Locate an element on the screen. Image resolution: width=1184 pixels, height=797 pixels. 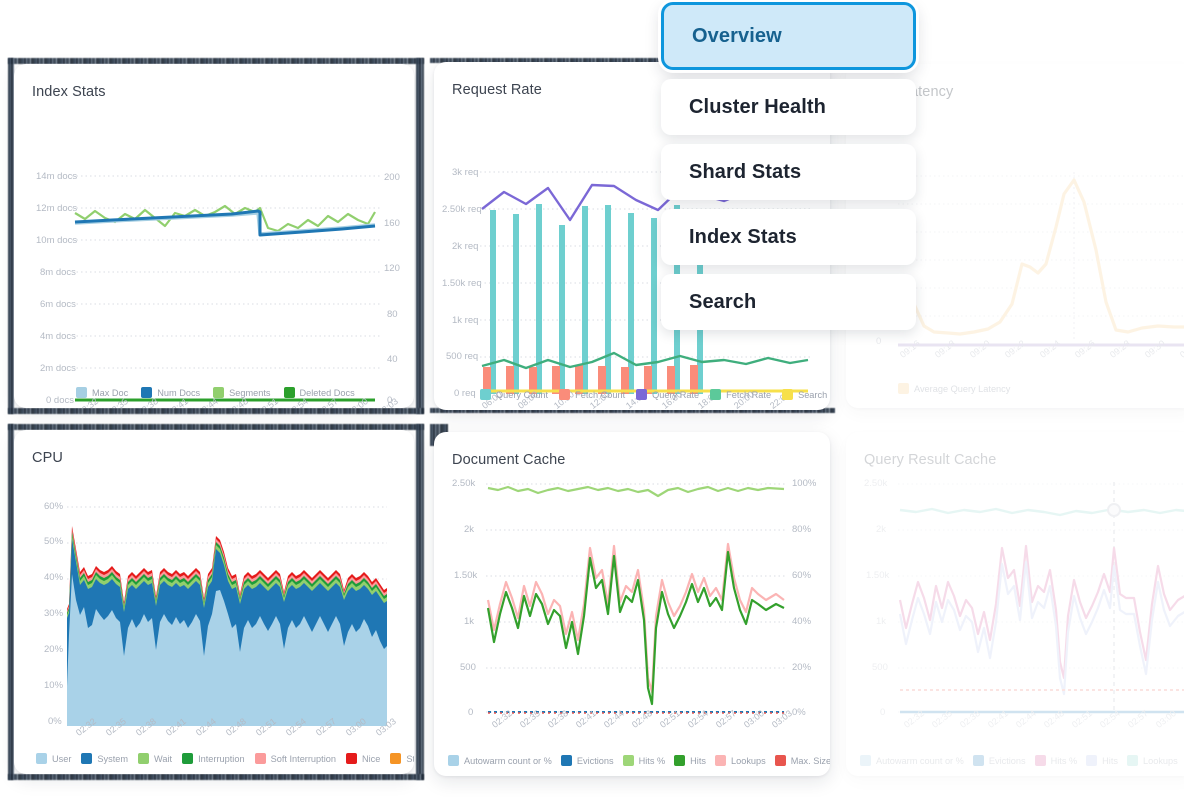
legend-item-qrc-autowarm: Autowarm count or % is located at coordinates (912, 760).